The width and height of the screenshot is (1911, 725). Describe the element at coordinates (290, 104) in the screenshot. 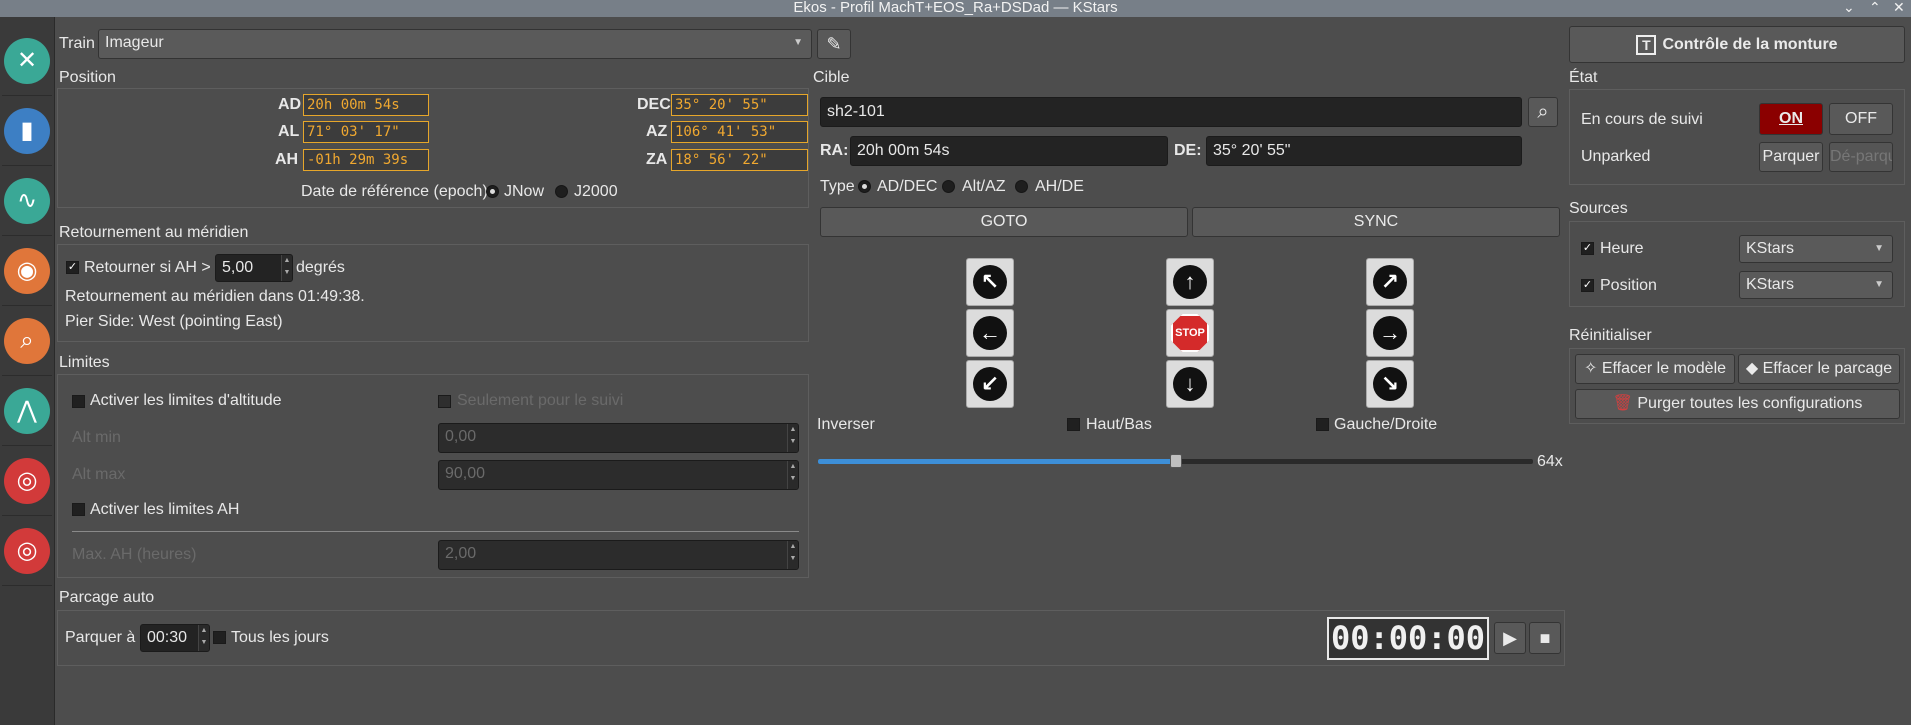

I see `ad-label: AD` at that location.